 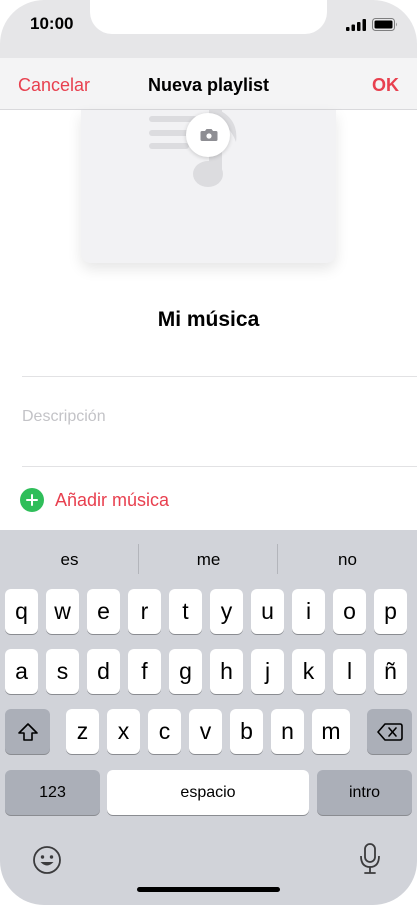 I want to click on battery-icon, so click(x=384, y=24).